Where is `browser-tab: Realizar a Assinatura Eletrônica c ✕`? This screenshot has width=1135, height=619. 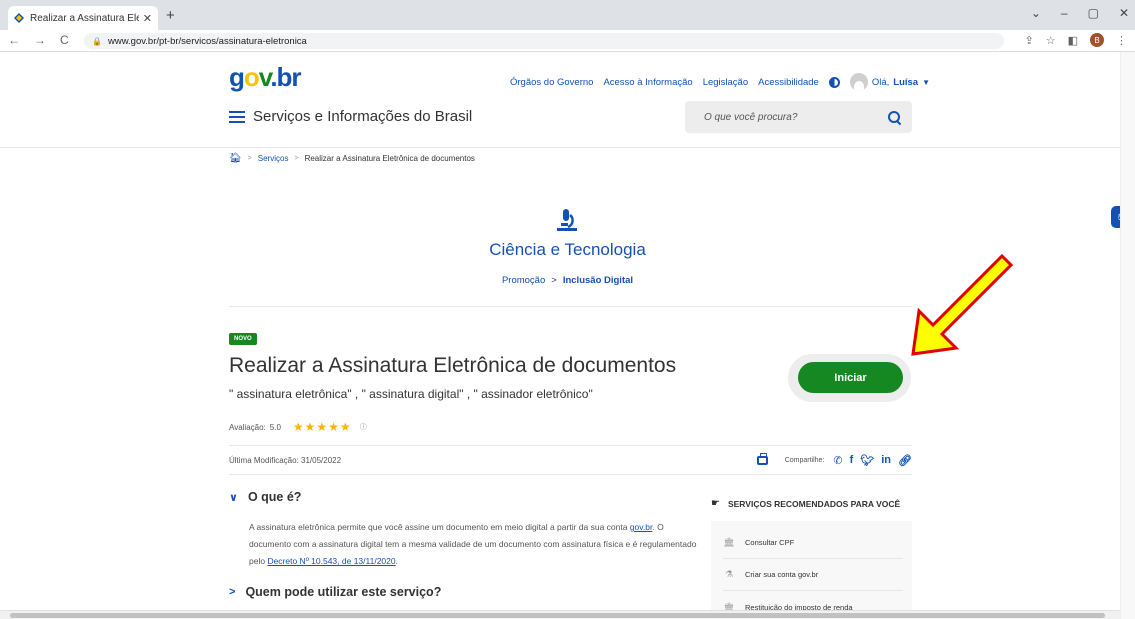 browser-tab: Realizar a Assinatura Eletrônica c ✕ is located at coordinates (83, 18).